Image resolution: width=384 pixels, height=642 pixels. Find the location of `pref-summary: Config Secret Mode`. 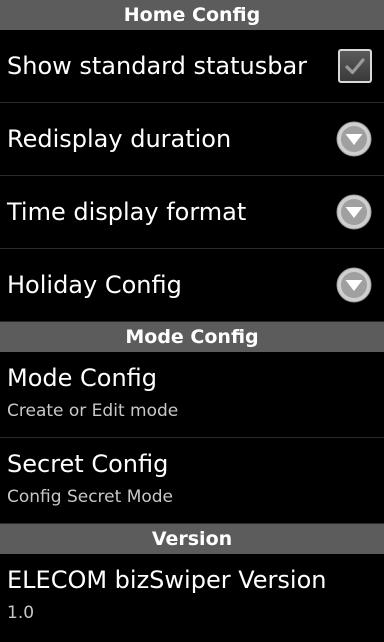

pref-summary: Config Secret Mode is located at coordinates (90, 497).